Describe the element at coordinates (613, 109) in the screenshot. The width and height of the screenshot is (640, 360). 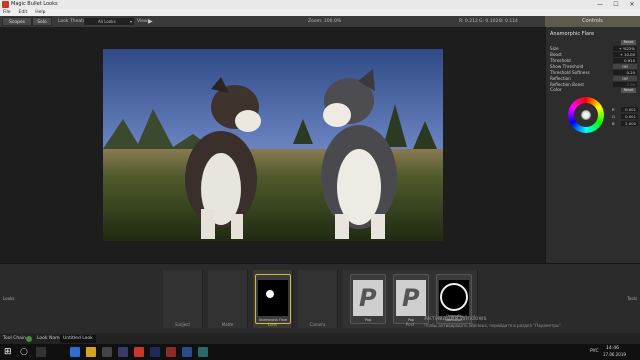
I see `r-label: R` at that location.